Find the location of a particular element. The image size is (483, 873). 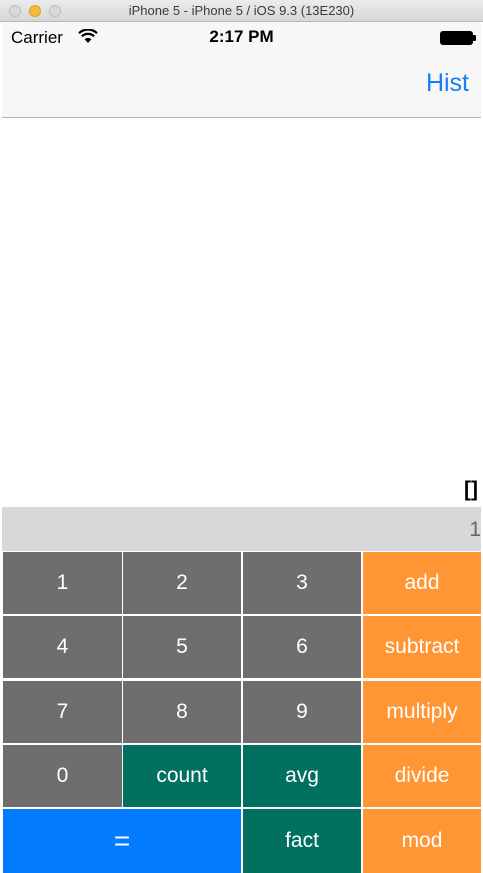

digit-0-button: 0 is located at coordinates (62, 776).